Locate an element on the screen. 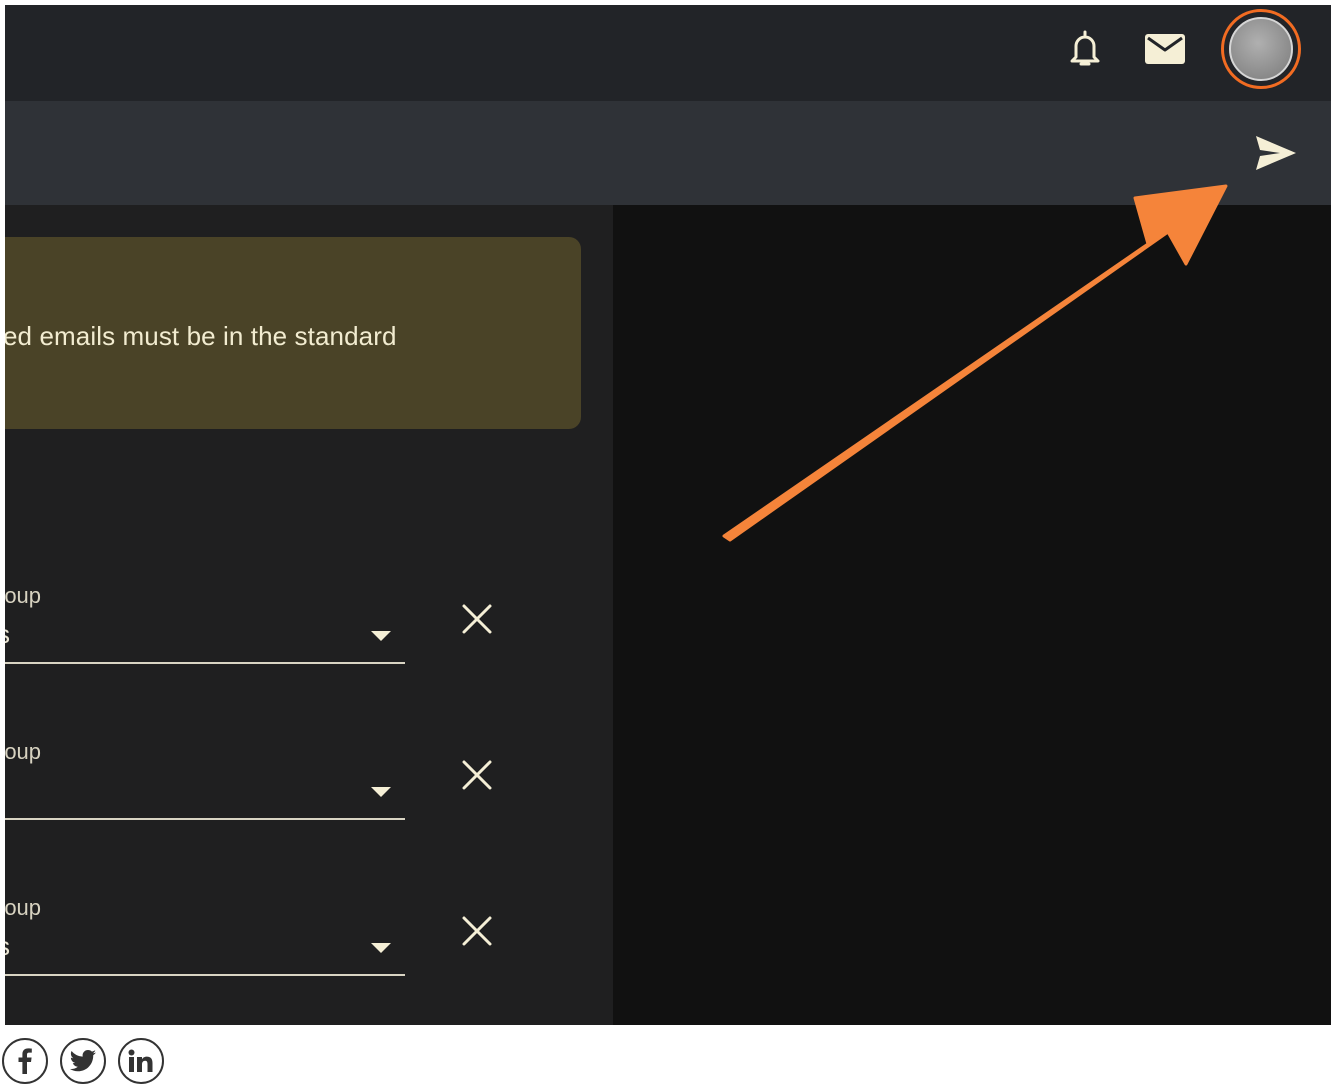  twitter-icon is located at coordinates (82, 1061).